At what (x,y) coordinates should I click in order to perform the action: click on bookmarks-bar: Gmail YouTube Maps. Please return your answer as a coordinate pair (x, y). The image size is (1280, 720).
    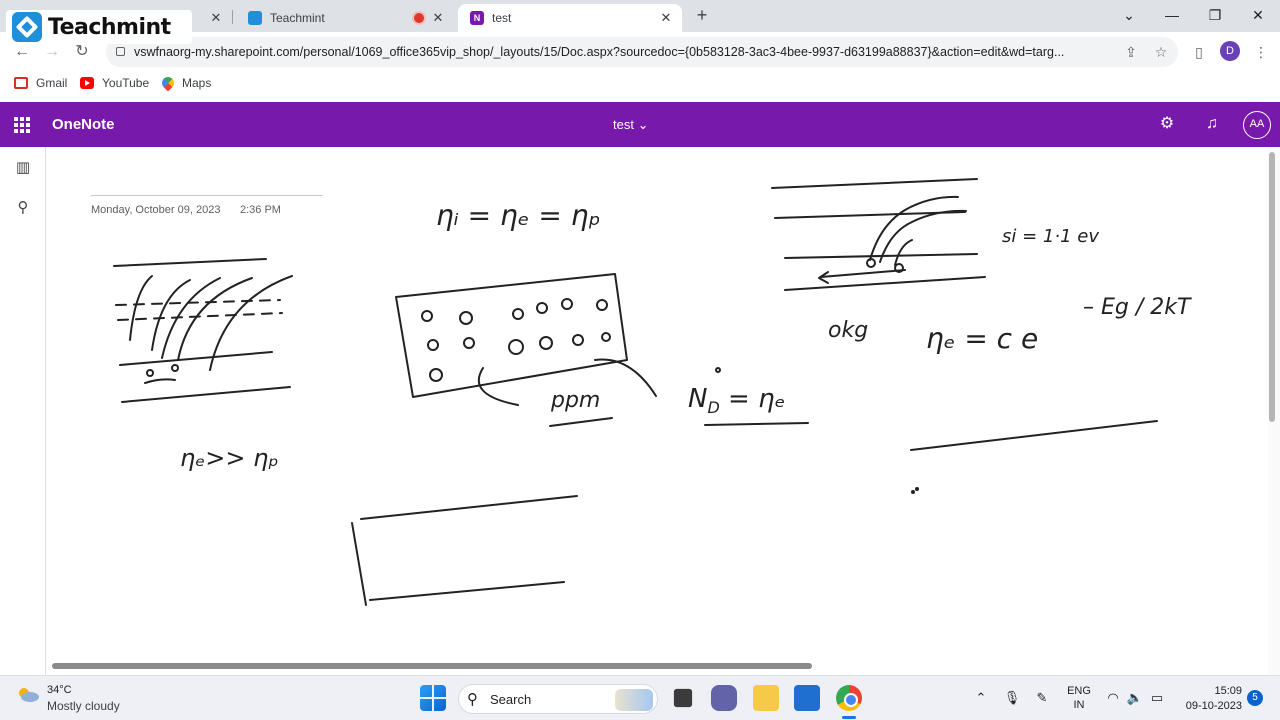
    Looking at the image, I should click on (640, 84).